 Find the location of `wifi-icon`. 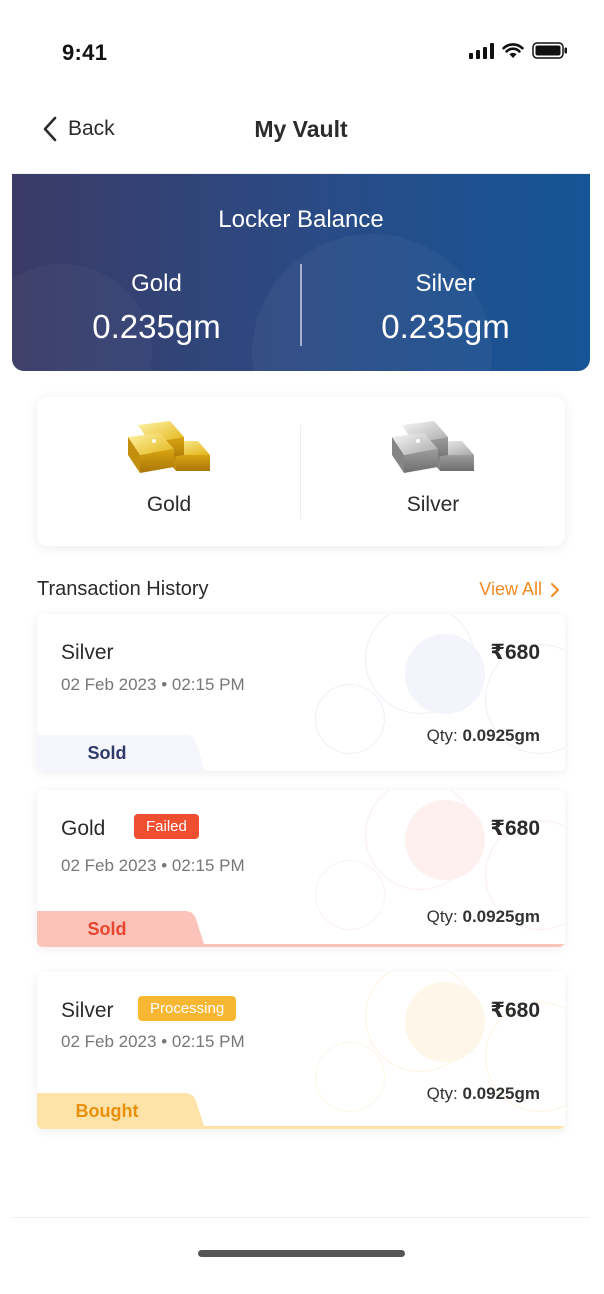

wifi-icon is located at coordinates (513, 50).